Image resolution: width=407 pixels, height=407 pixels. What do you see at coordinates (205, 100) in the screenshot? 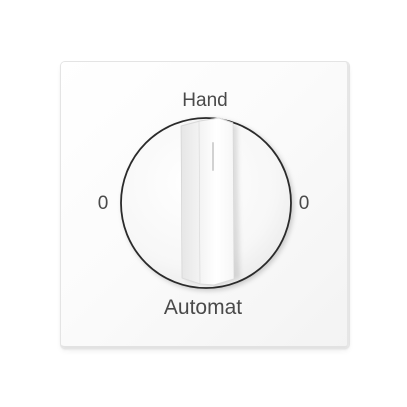
I see `label-hand: Hand` at bounding box center [205, 100].